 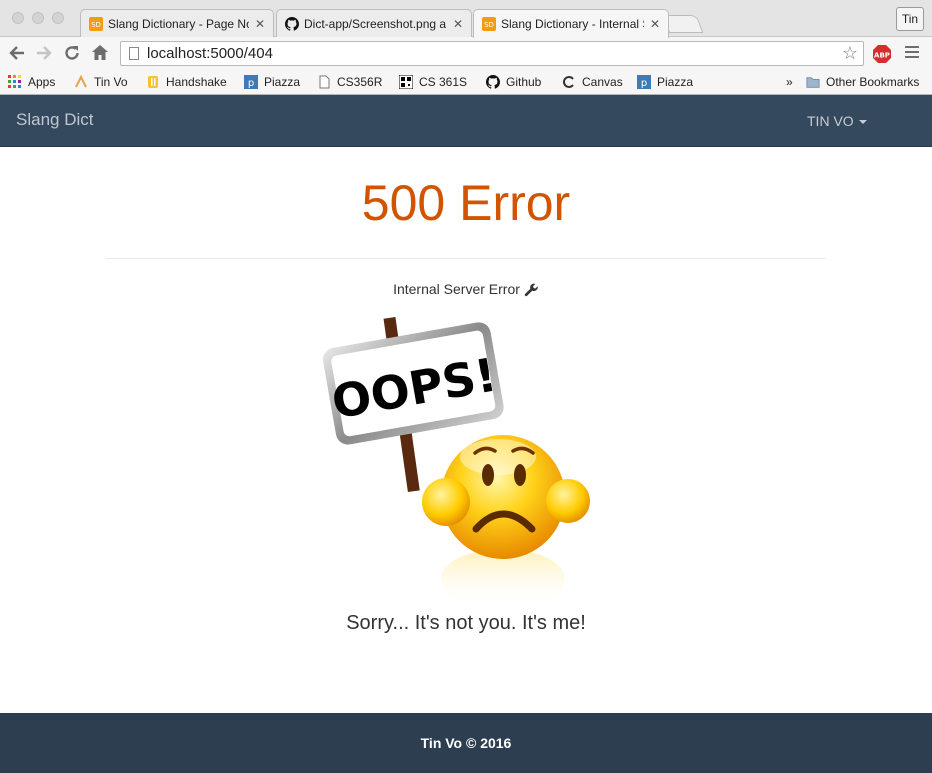 What do you see at coordinates (38, 18) in the screenshot?
I see `minimize-window-button` at bounding box center [38, 18].